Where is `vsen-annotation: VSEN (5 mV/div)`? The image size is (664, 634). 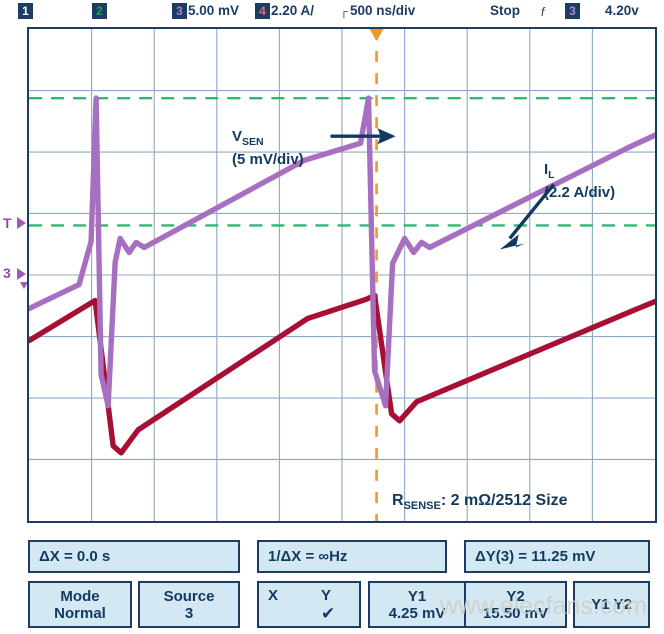
vsen-annotation: VSEN (5 mV/div) is located at coordinates (268, 148).